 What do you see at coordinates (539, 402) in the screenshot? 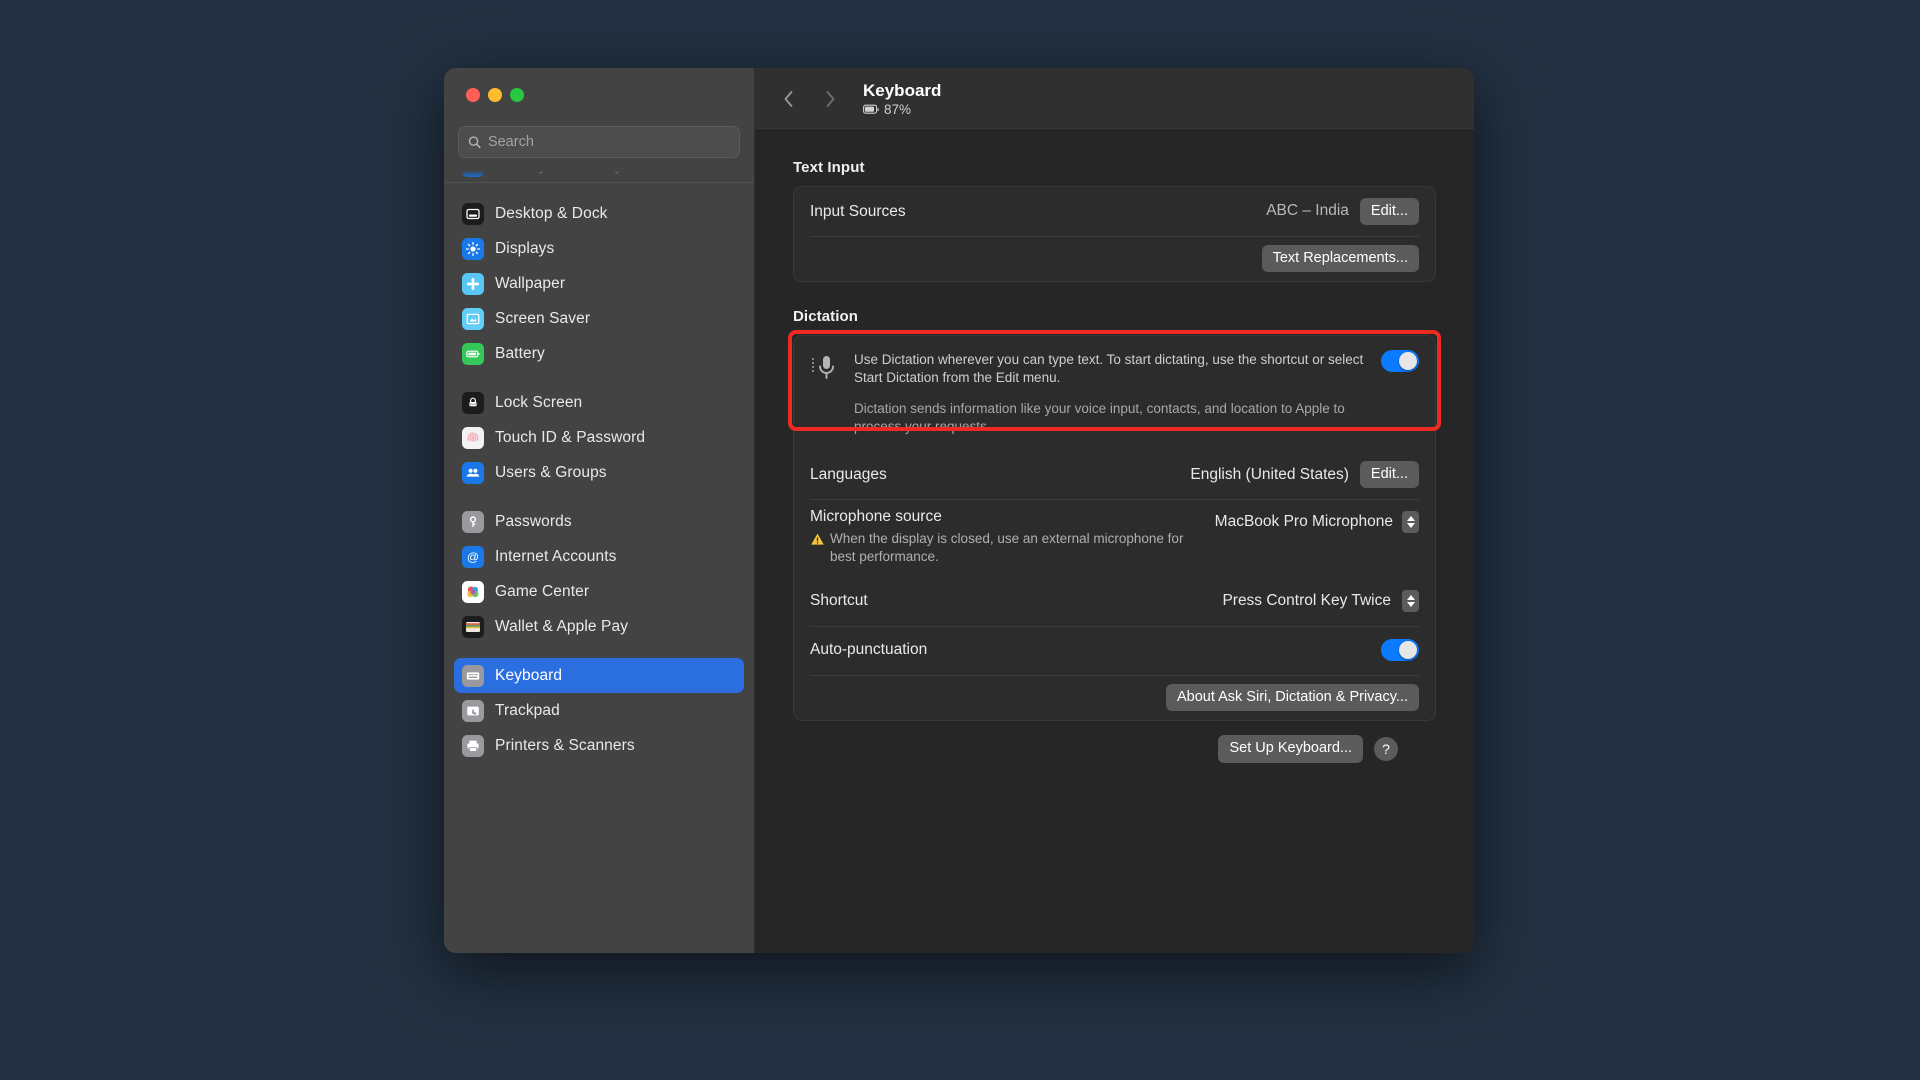
I see `sidebar-item-label: Lock Screen` at bounding box center [539, 402].